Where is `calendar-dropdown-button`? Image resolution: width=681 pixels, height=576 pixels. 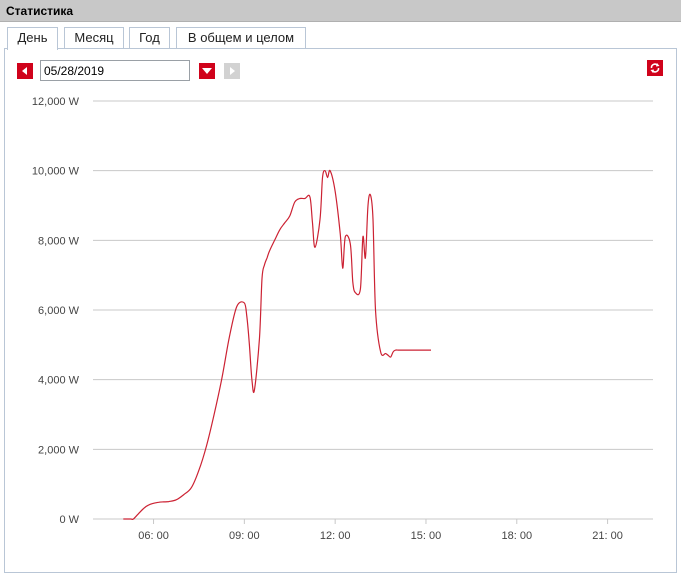 calendar-dropdown-button is located at coordinates (207, 71).